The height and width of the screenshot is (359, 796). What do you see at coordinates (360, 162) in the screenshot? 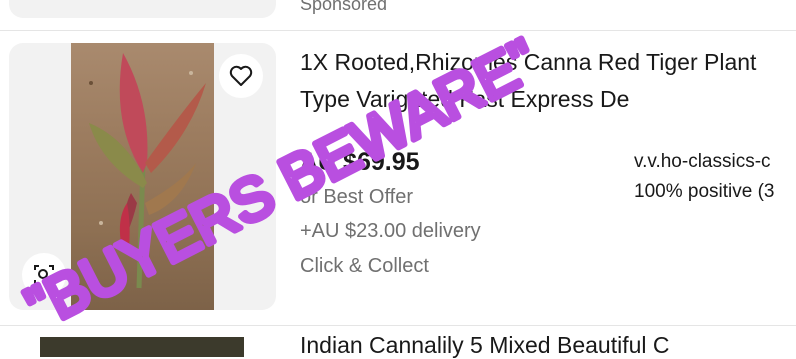
I see `listing-price: AU $69.95` at bounding box center [360, 162].